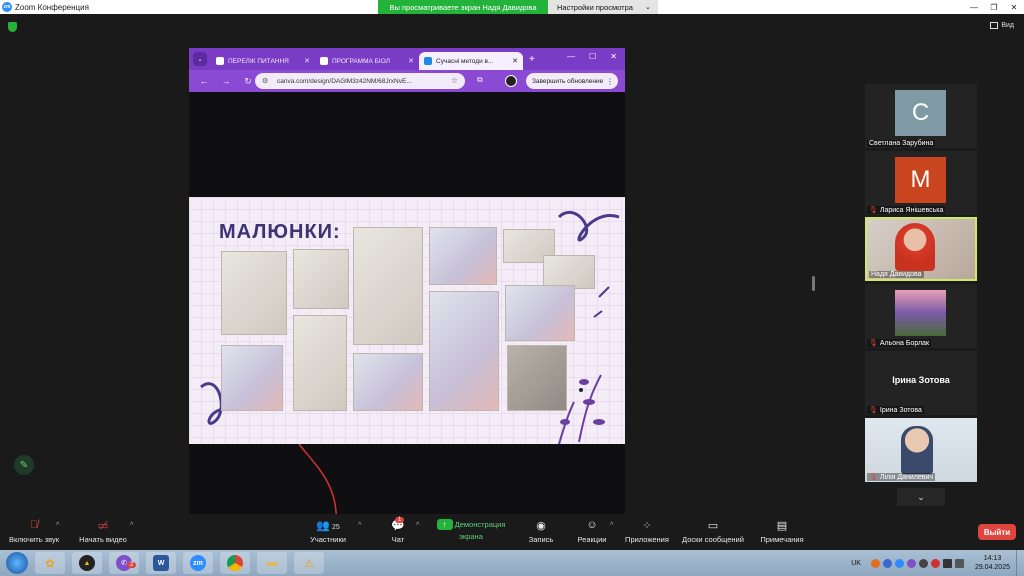 This screenshot has width=1024, height=576. Describe the element at coordinates (1007, 25) in the screenshot. I see `view-label: Вид` at that location.